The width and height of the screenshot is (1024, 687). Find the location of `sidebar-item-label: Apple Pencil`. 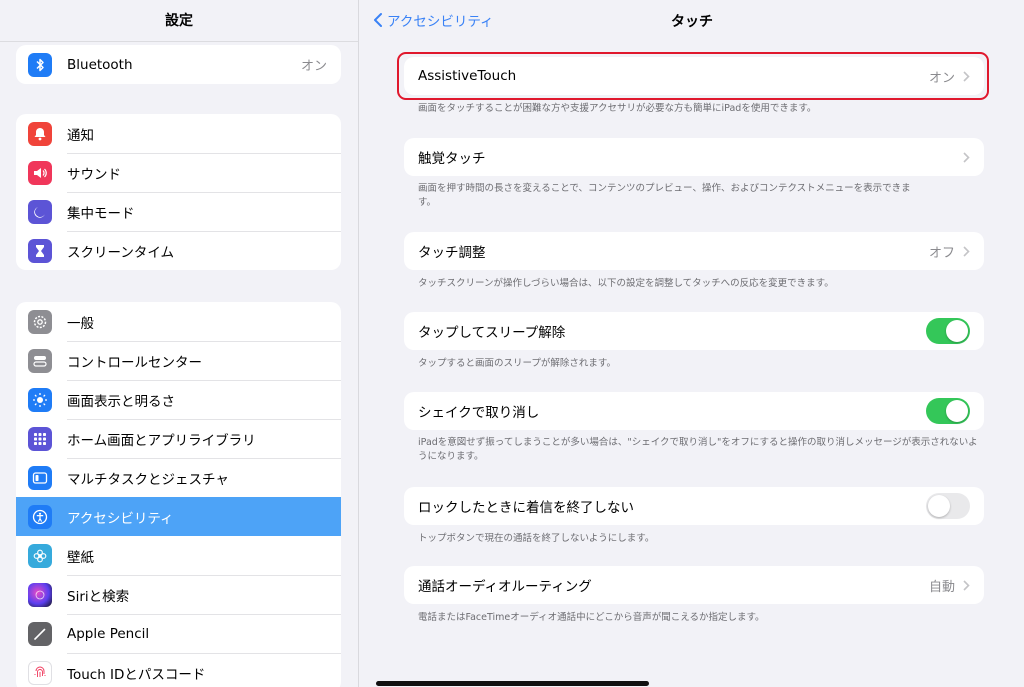

sidebar-item-label: Apple Pencil is located at coordinates (108, 633).